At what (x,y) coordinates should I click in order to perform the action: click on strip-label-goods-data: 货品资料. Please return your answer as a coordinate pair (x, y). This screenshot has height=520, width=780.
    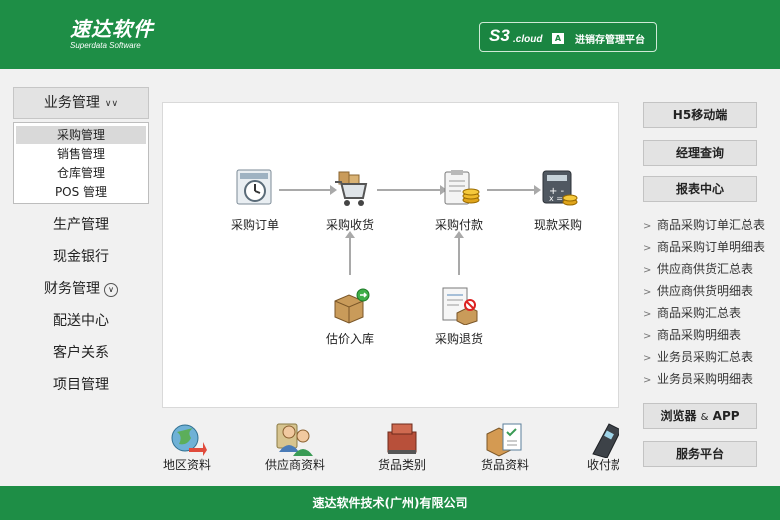
    Looking at the image, I should click on (504, 465).